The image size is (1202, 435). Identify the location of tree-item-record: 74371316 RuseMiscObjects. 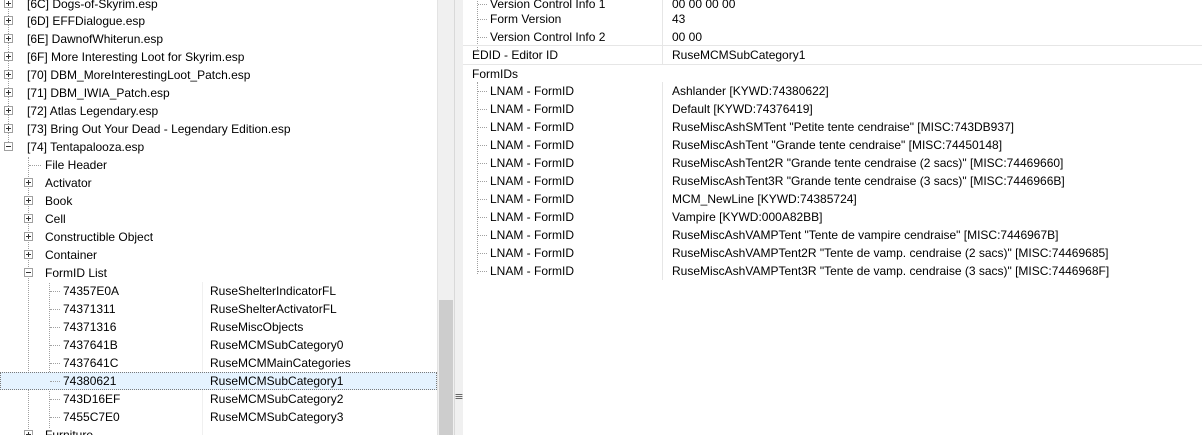
(218, 327).